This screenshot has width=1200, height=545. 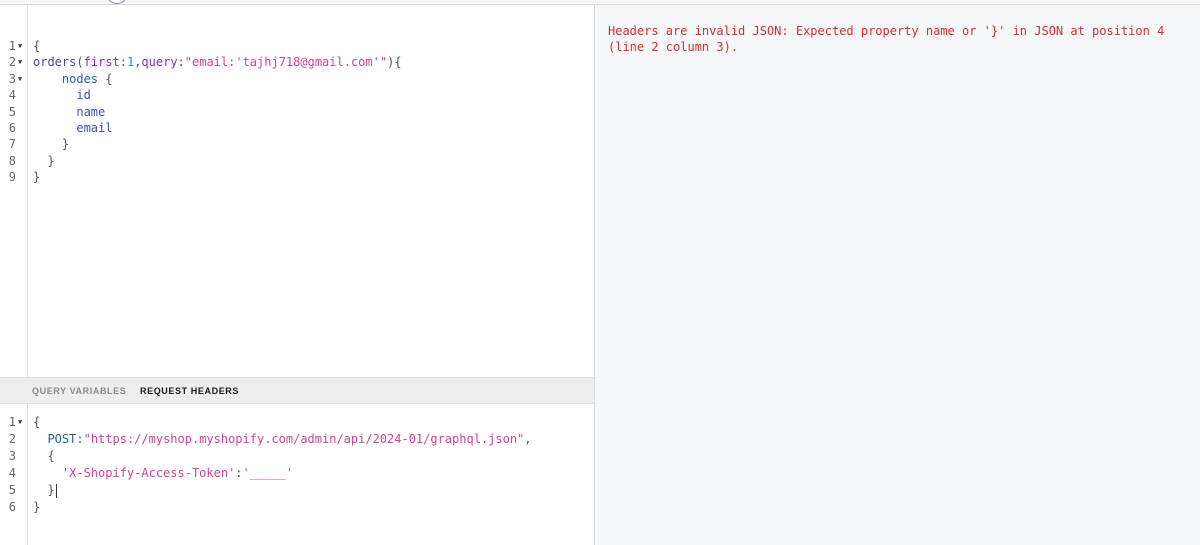 I want to click on bottom-panel-tabs: QUERY VARIABLES REQUEST HEADERS, so click(x=297, y=390).